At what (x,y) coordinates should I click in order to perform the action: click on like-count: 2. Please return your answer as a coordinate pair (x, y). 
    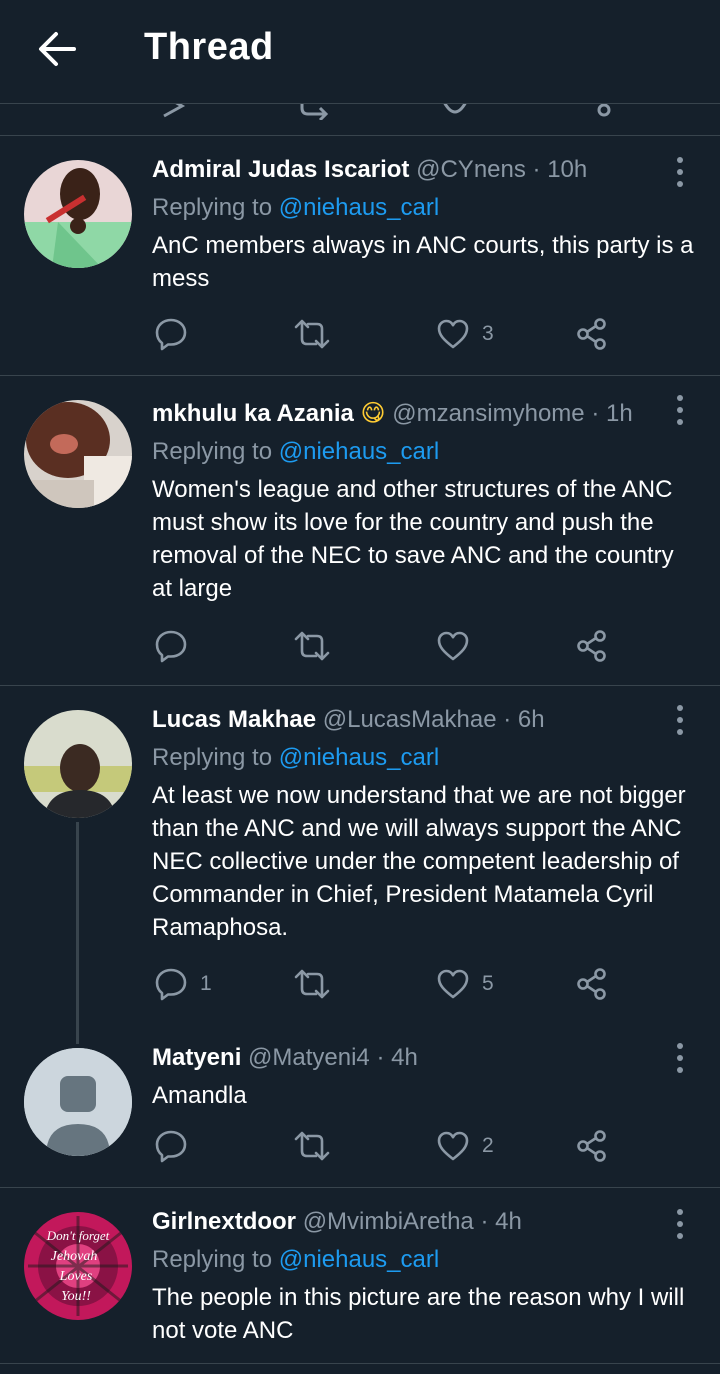
    Looking at the image, I should click on (488, 1145).